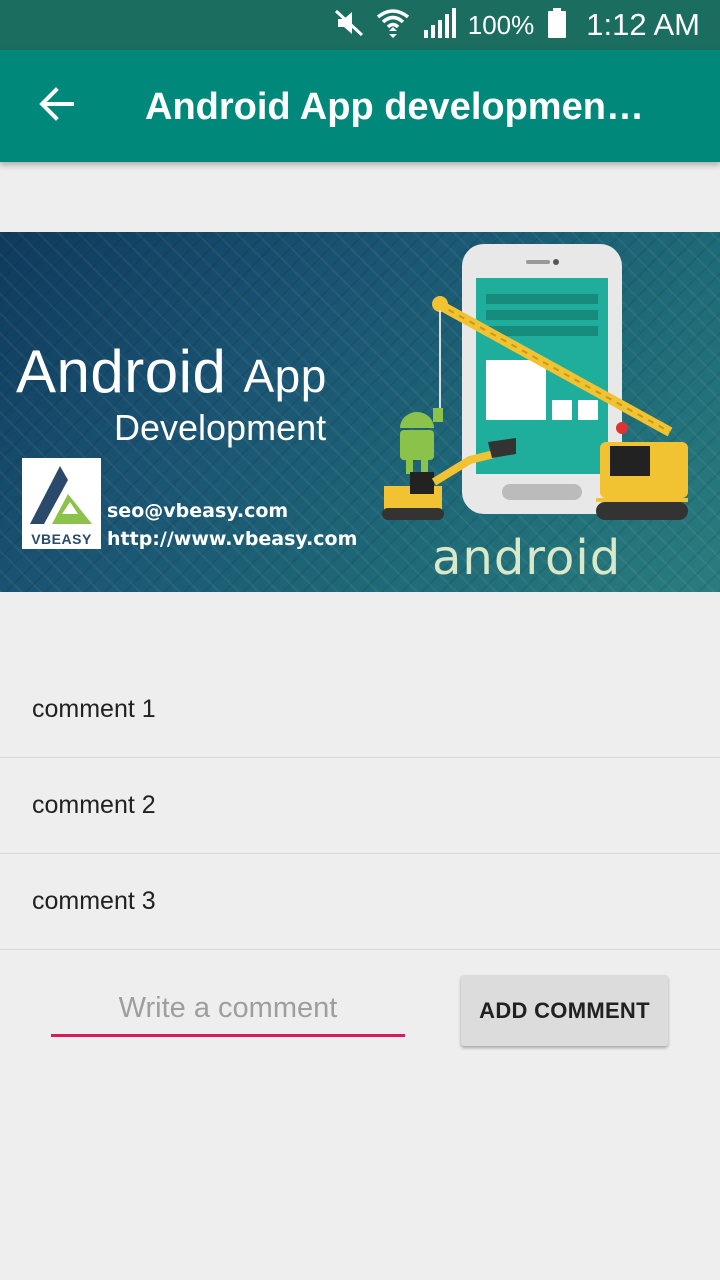  Describe the element at coordinates (395, 107) in the screenshot. I see `page-title: Android App development app` at that location.